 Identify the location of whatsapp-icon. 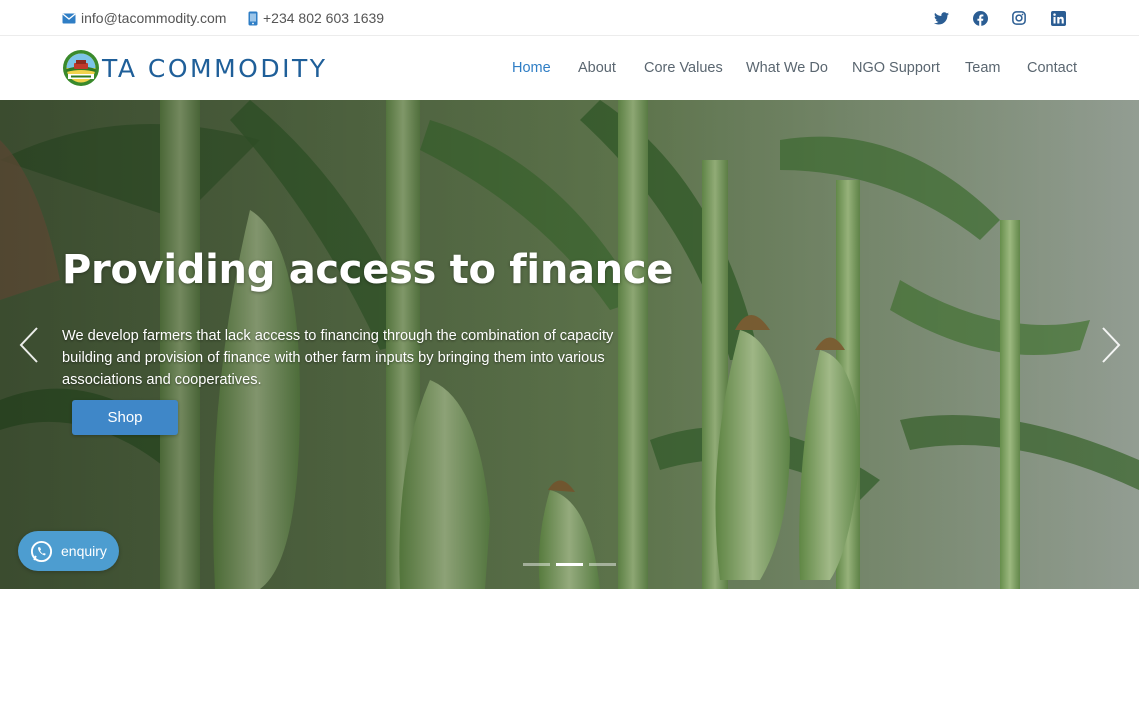
(41, 551).